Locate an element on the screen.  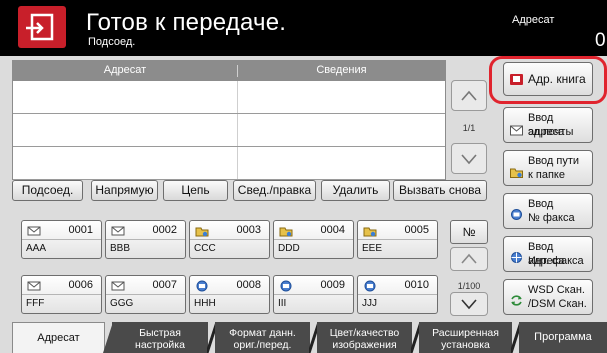
contact-button: 0003 CCC is located at coordinates (229, 239).